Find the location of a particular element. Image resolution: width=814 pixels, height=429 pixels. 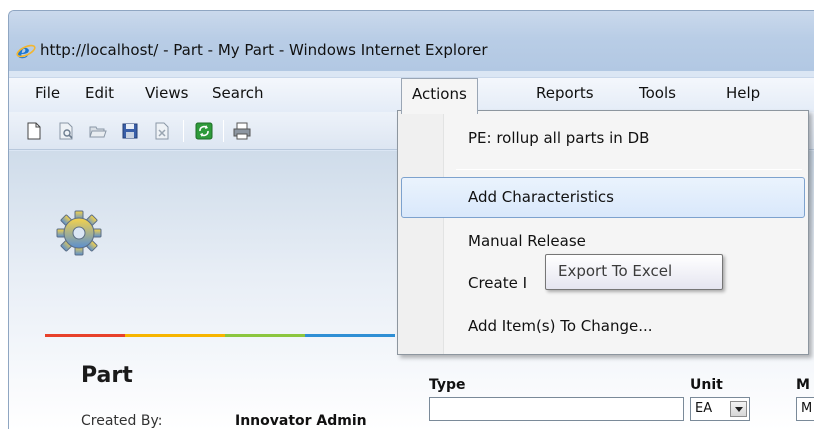

menu-item-manual-release: Manual Release is located at coordinates (527, 241).